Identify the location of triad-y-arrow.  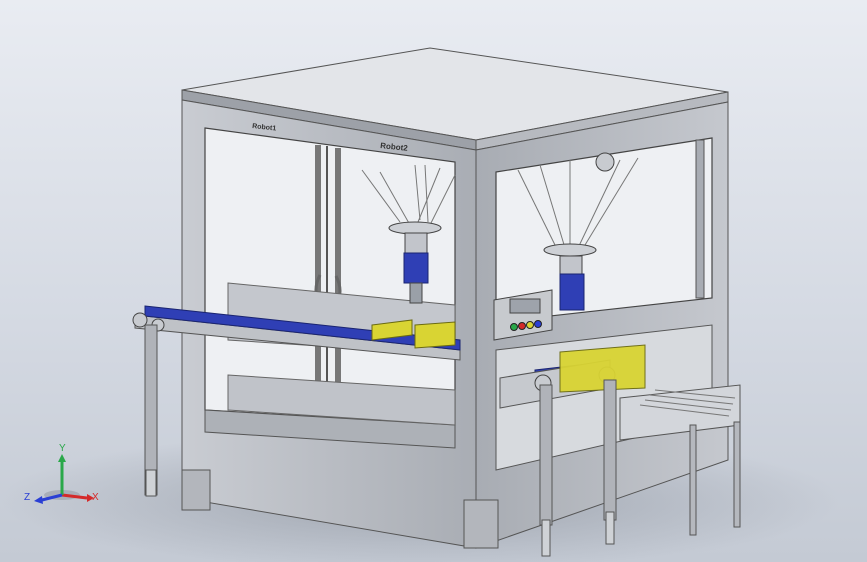
(62, 458).